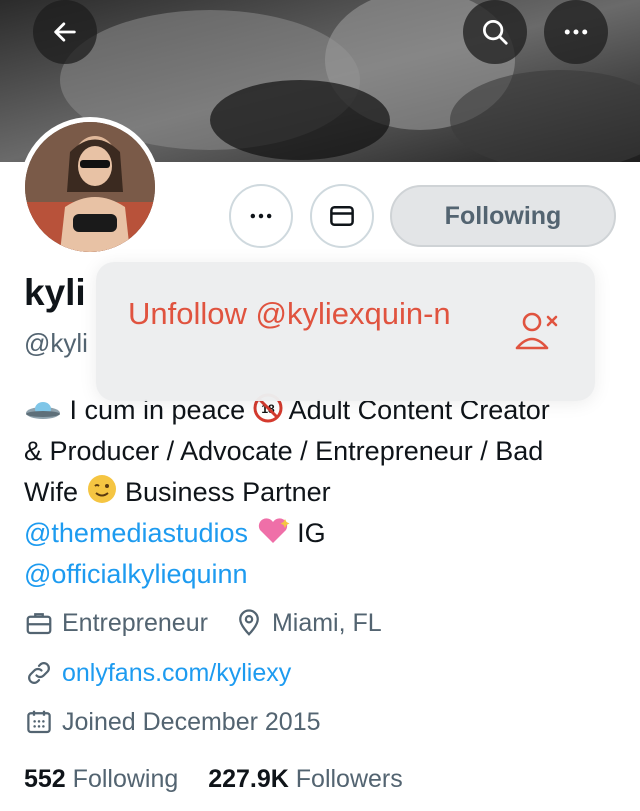 This screenshot has height=811, width=640. What do you see at coordinates (176, 673) in the screenshot?
I see `website-link: onlyfans.com/kyliexy` at bounding box center [176, 673].